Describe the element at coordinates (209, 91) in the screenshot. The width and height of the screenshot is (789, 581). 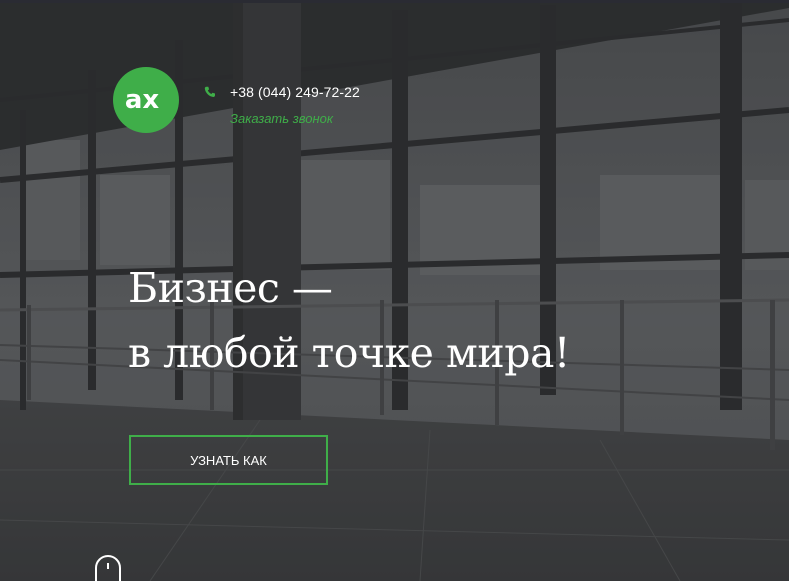
I see `phone-icon` at that location.